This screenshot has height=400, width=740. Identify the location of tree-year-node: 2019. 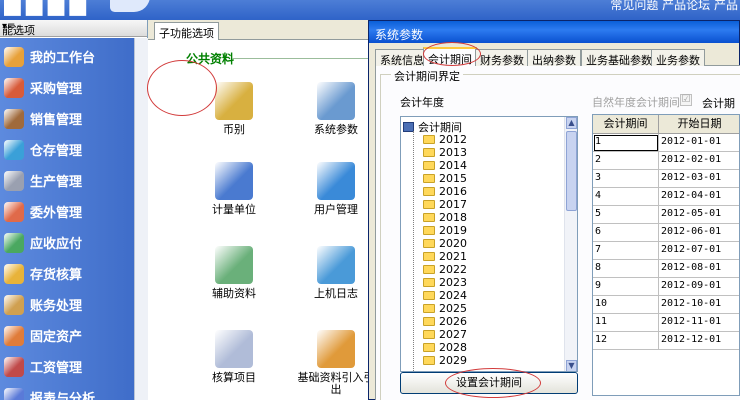
(445, 230).